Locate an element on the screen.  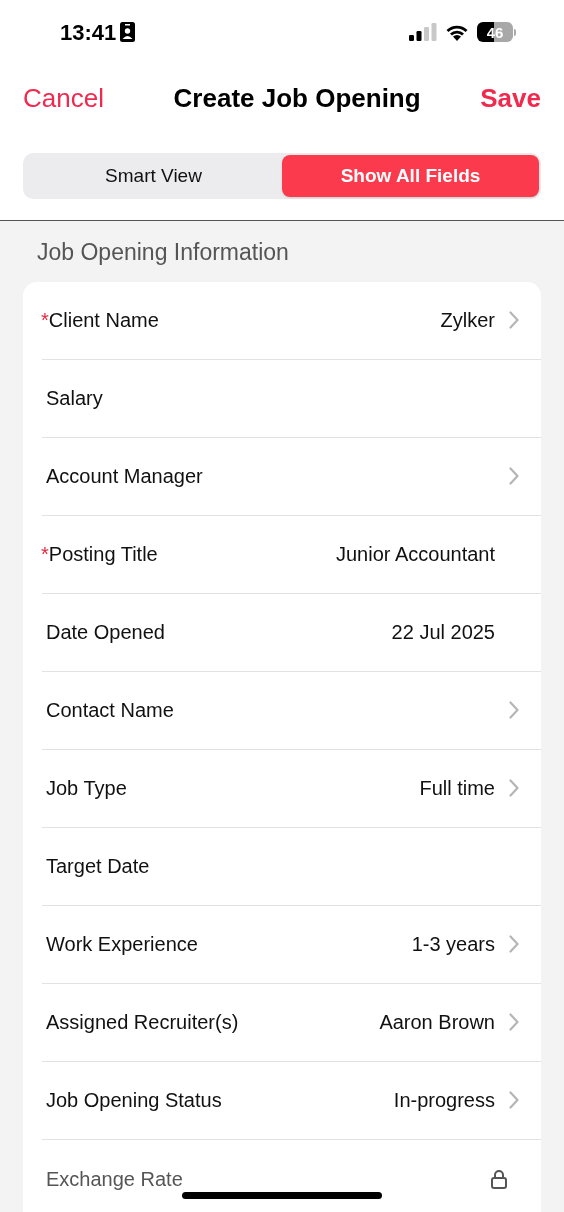
field-label: Exchange Rate is located at coordinates (114, 1179).